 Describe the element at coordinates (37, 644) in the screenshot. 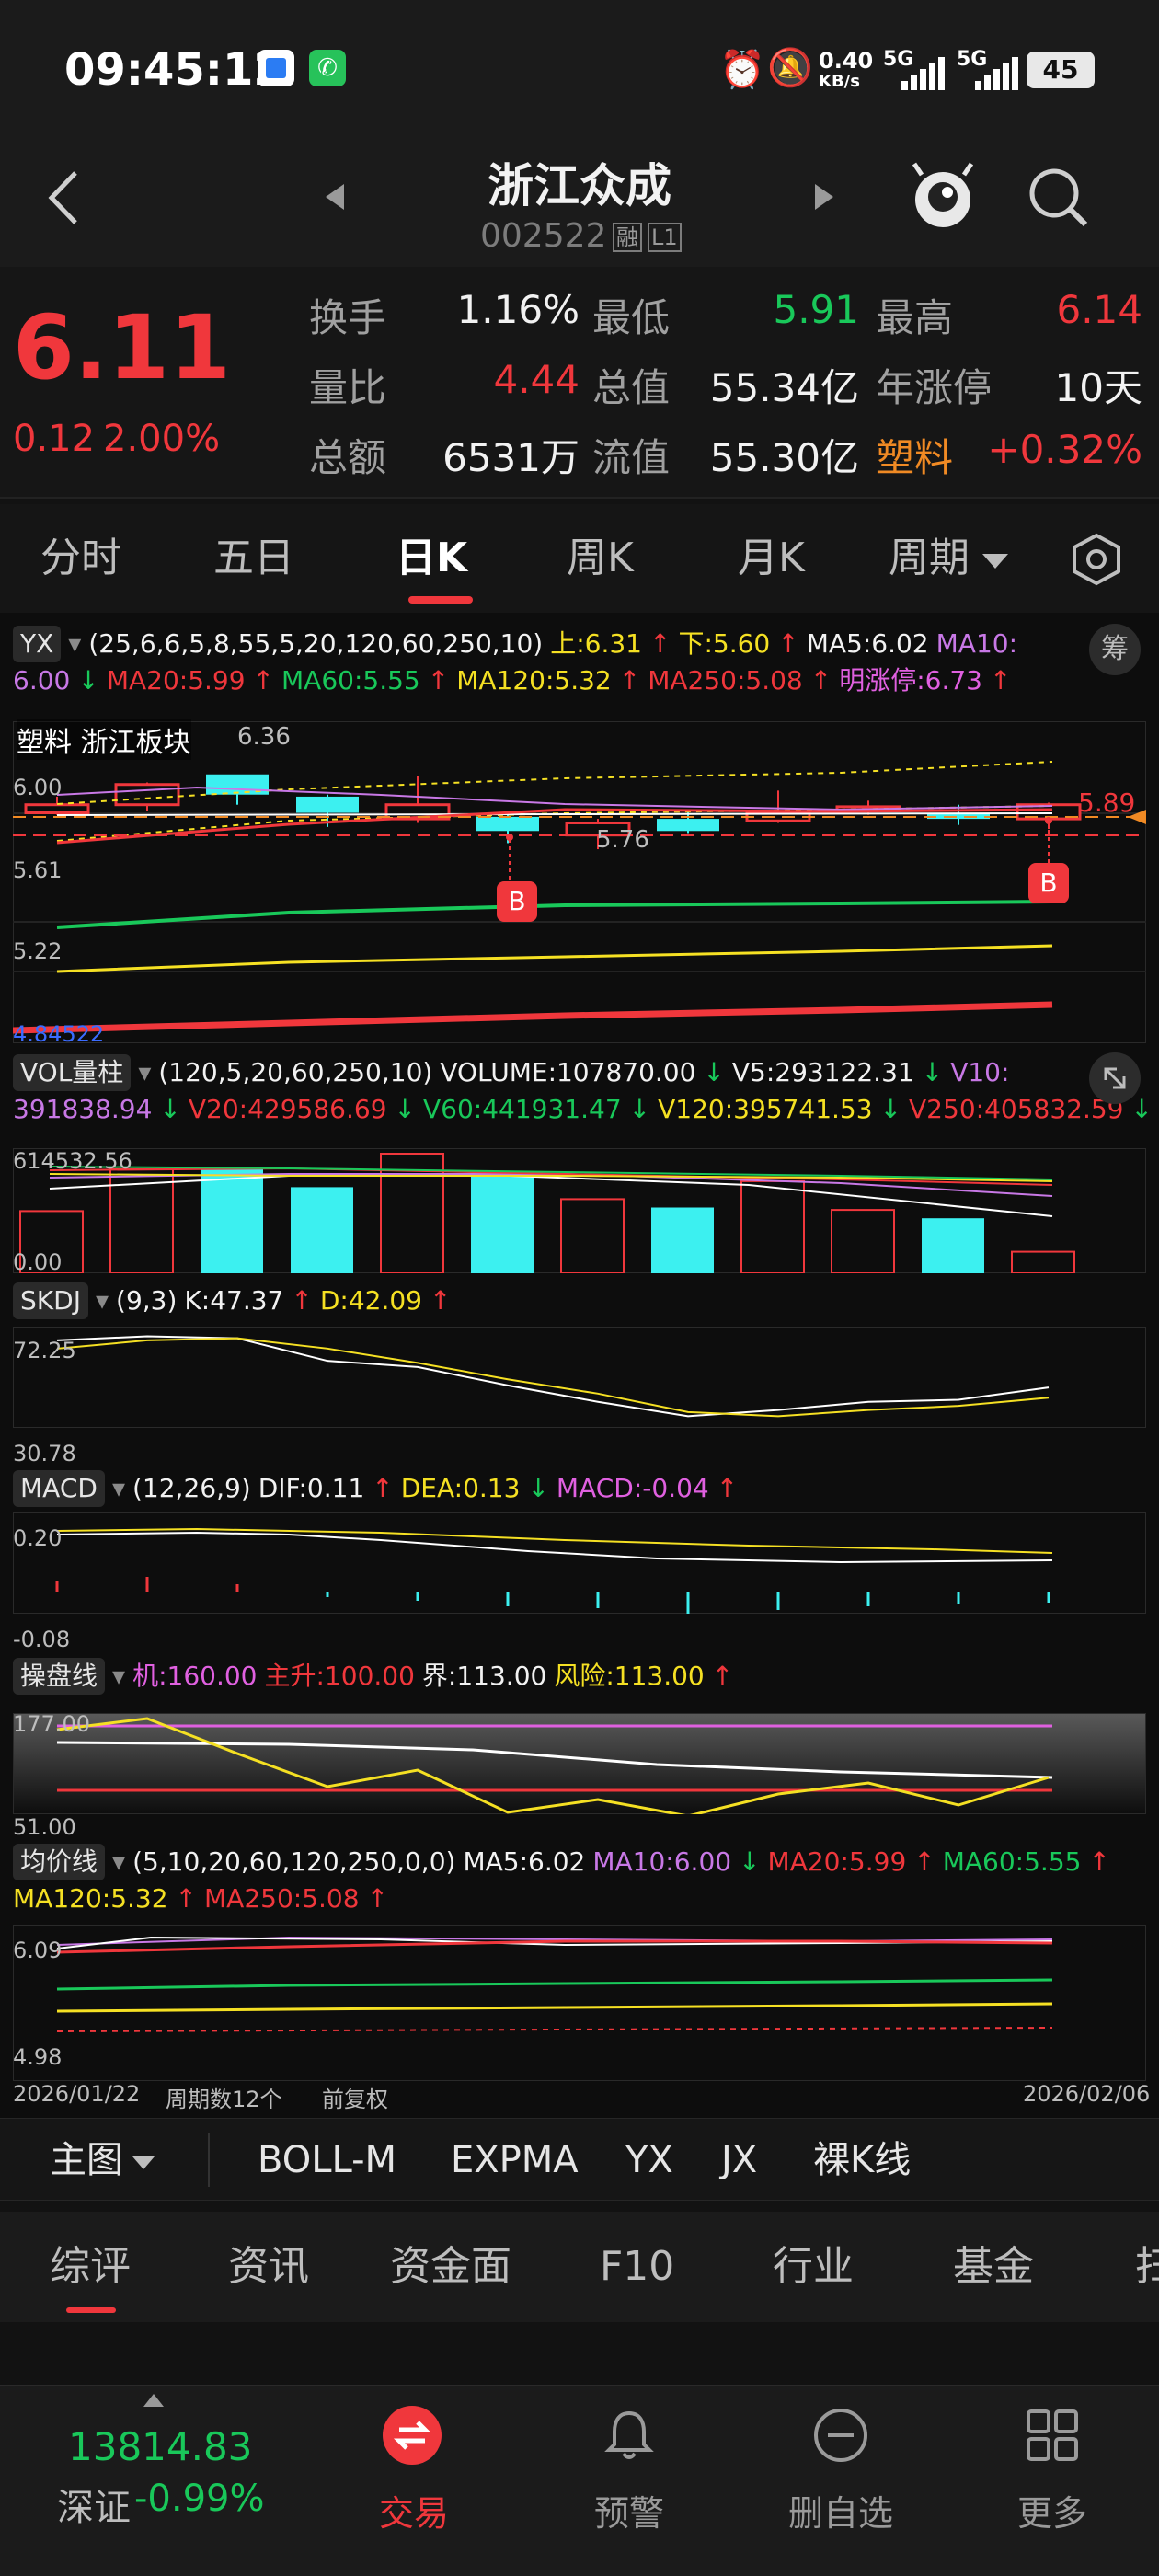

I see `main-indicator-selector: YX` at that location.